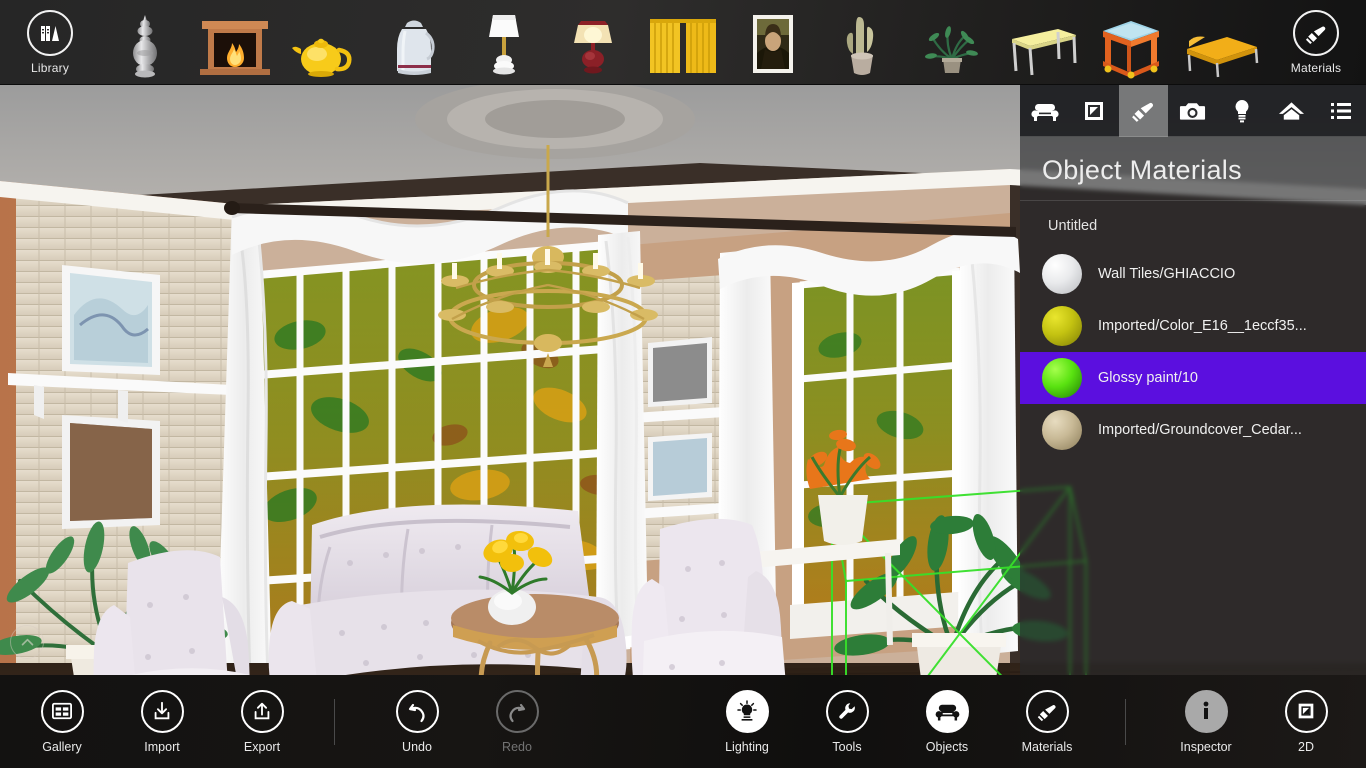 The height and width of the screenshot is (768, 1366). What do you see at coordinates (1042, 42) in the screenshot?
I see `thumb-yellow-top-desk` at bounding box center [1042, 42].